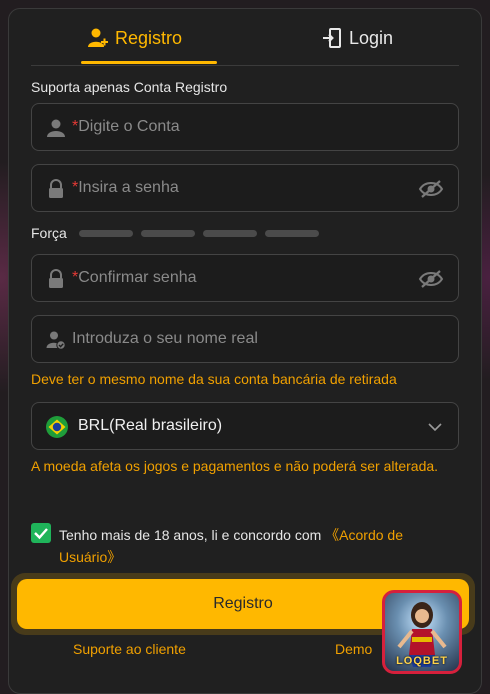 The image size is (490, 694). What do you see at coordinates (245, 188) in the screenshot?
I see `password-field: *Insira a senha` at bounding box center [245, 188].